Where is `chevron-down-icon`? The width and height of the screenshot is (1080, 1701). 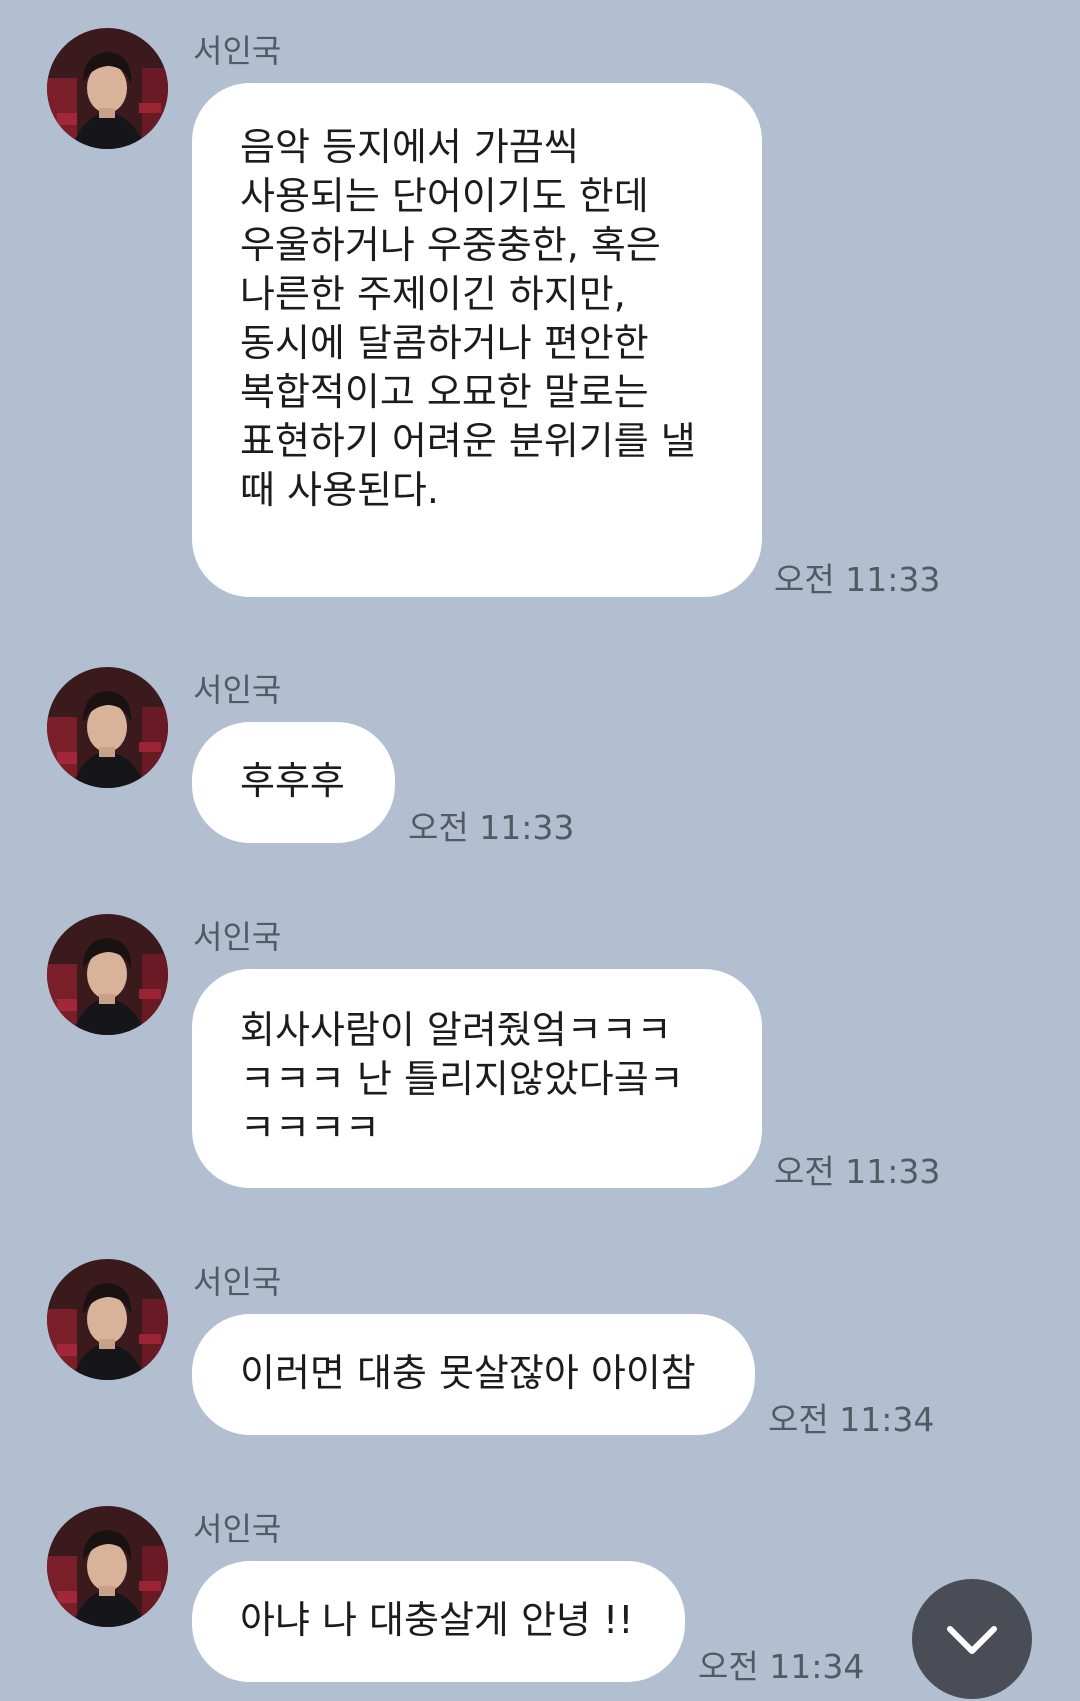 chevron-down-icon is located at coordinates (972, 1640).